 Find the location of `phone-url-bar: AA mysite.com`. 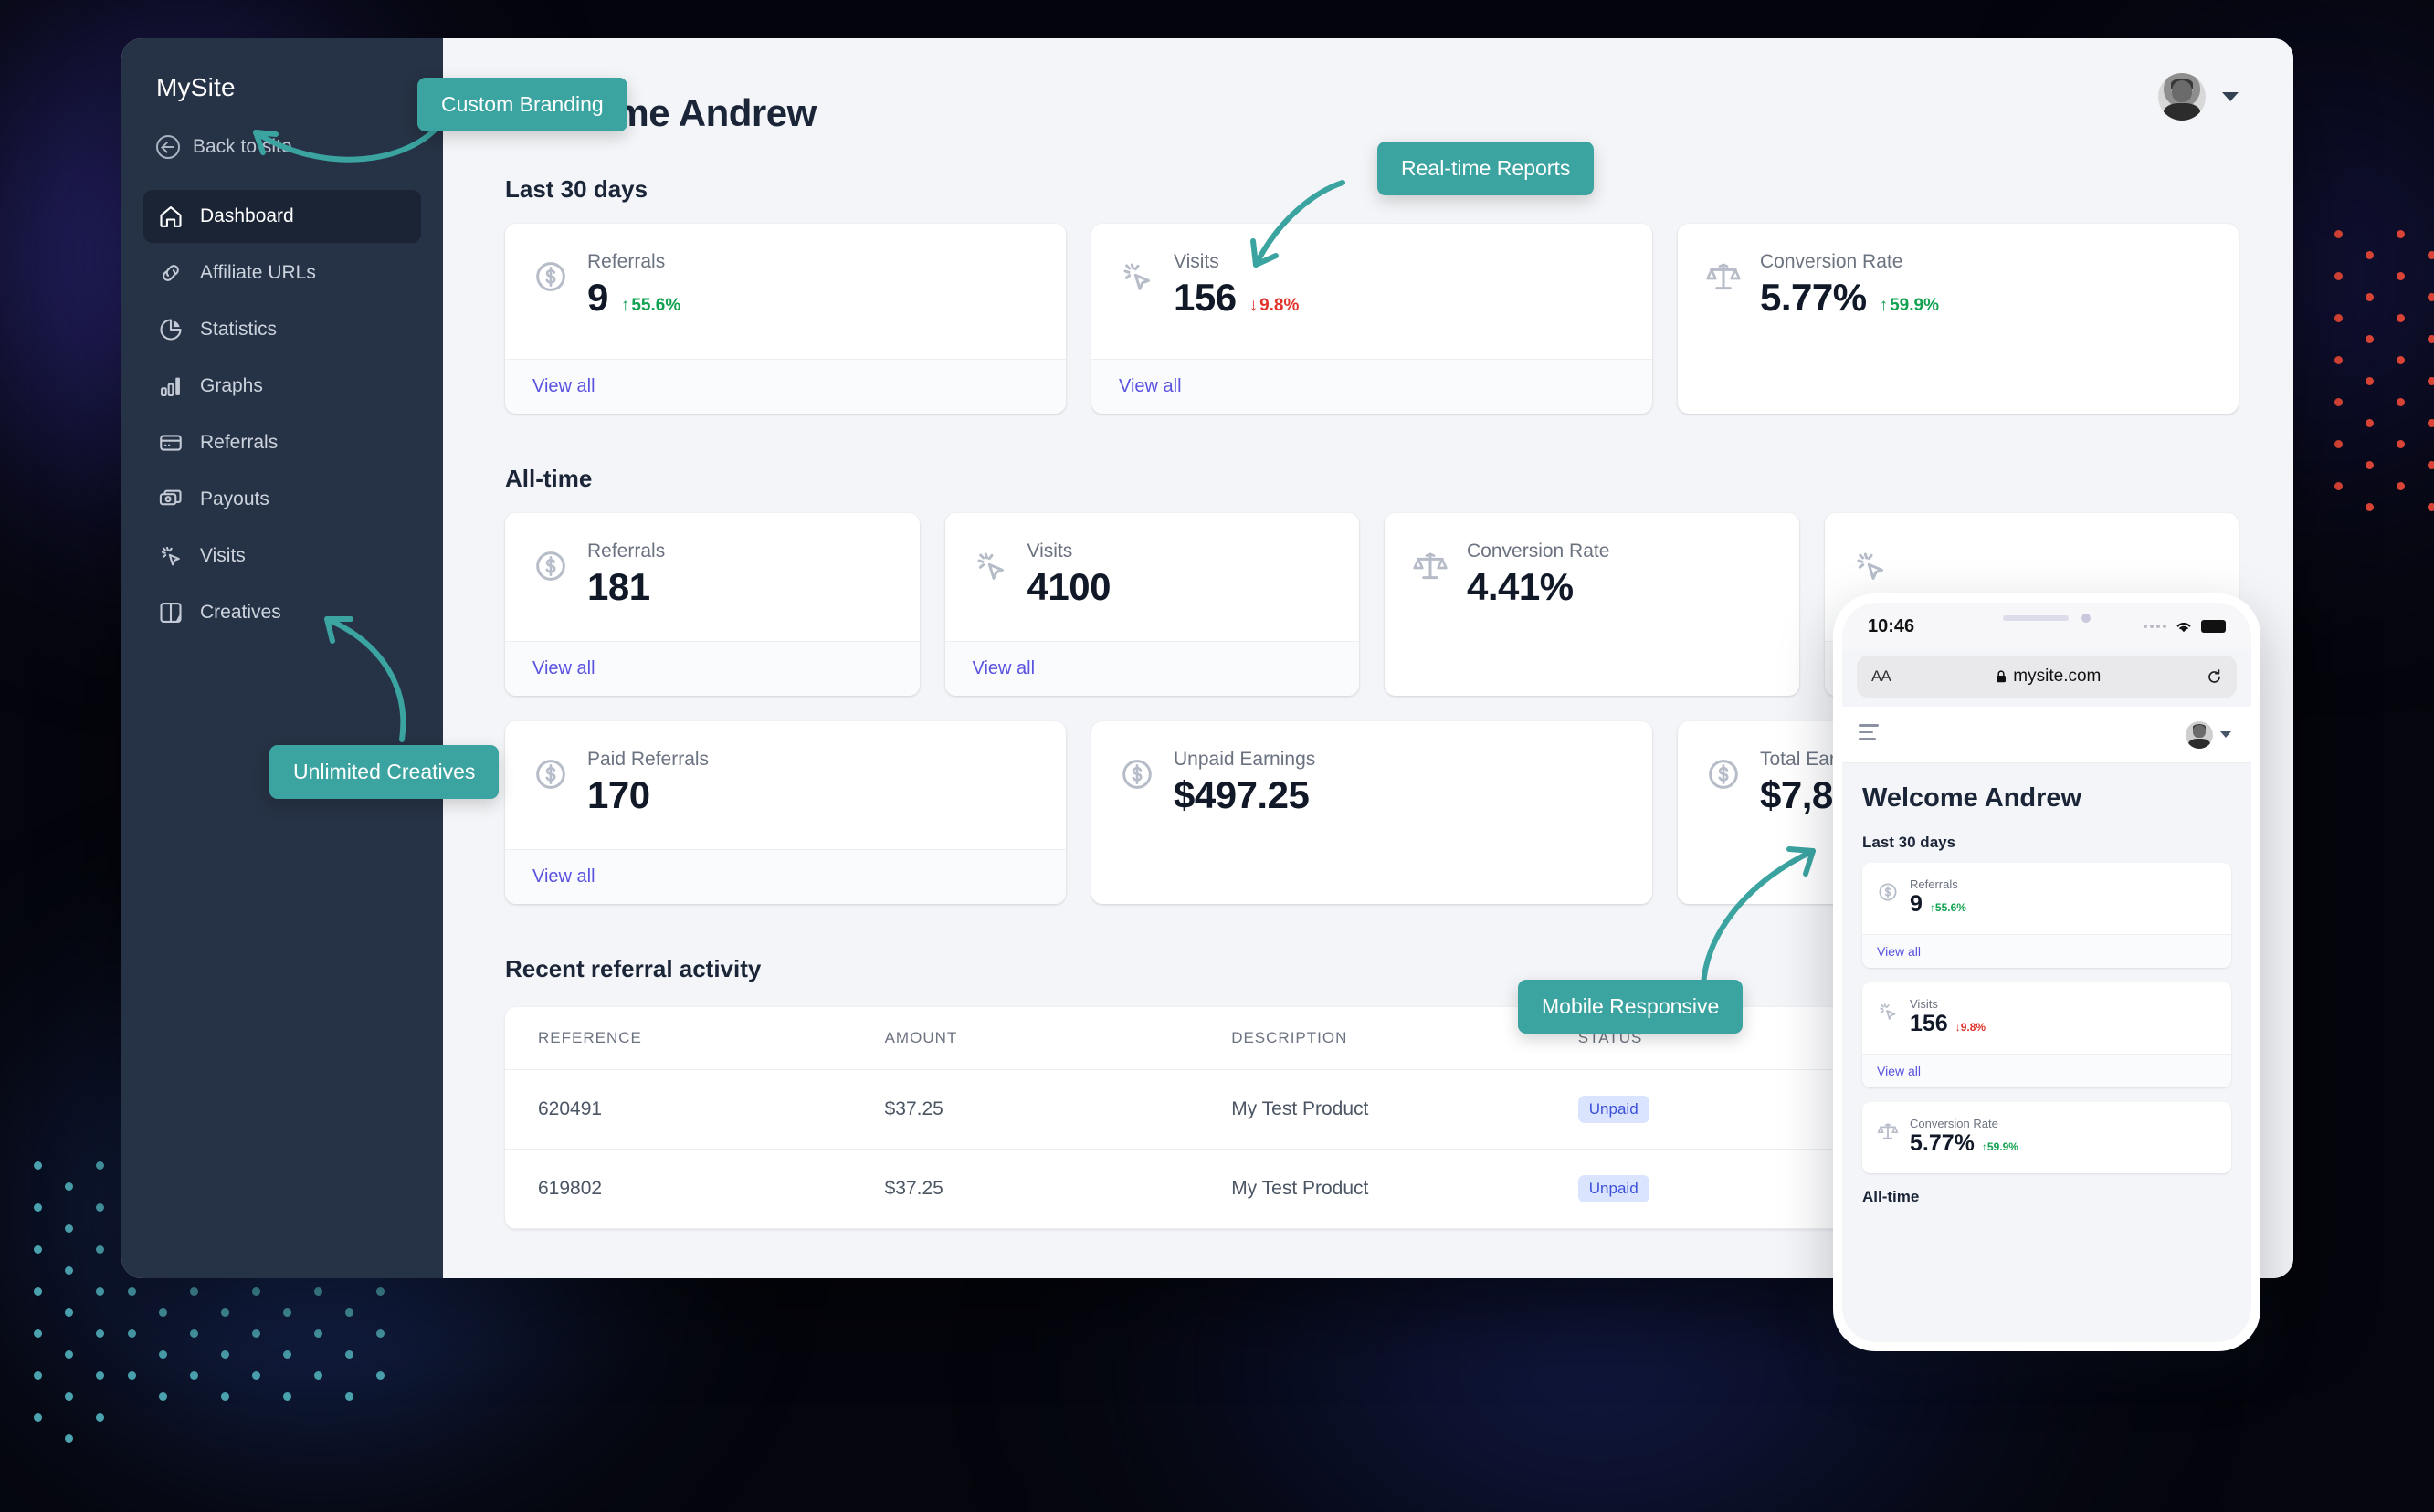

phone-url-bar: AA mysite.com is located at coordinates (2047, 677).